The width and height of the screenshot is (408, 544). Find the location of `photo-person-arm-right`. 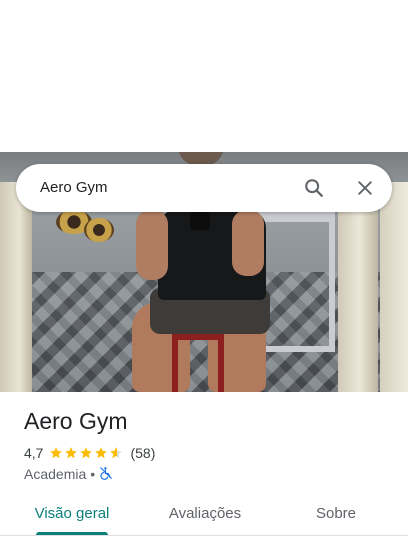

photo-person-arm-right is located at coordinates (248, 243).